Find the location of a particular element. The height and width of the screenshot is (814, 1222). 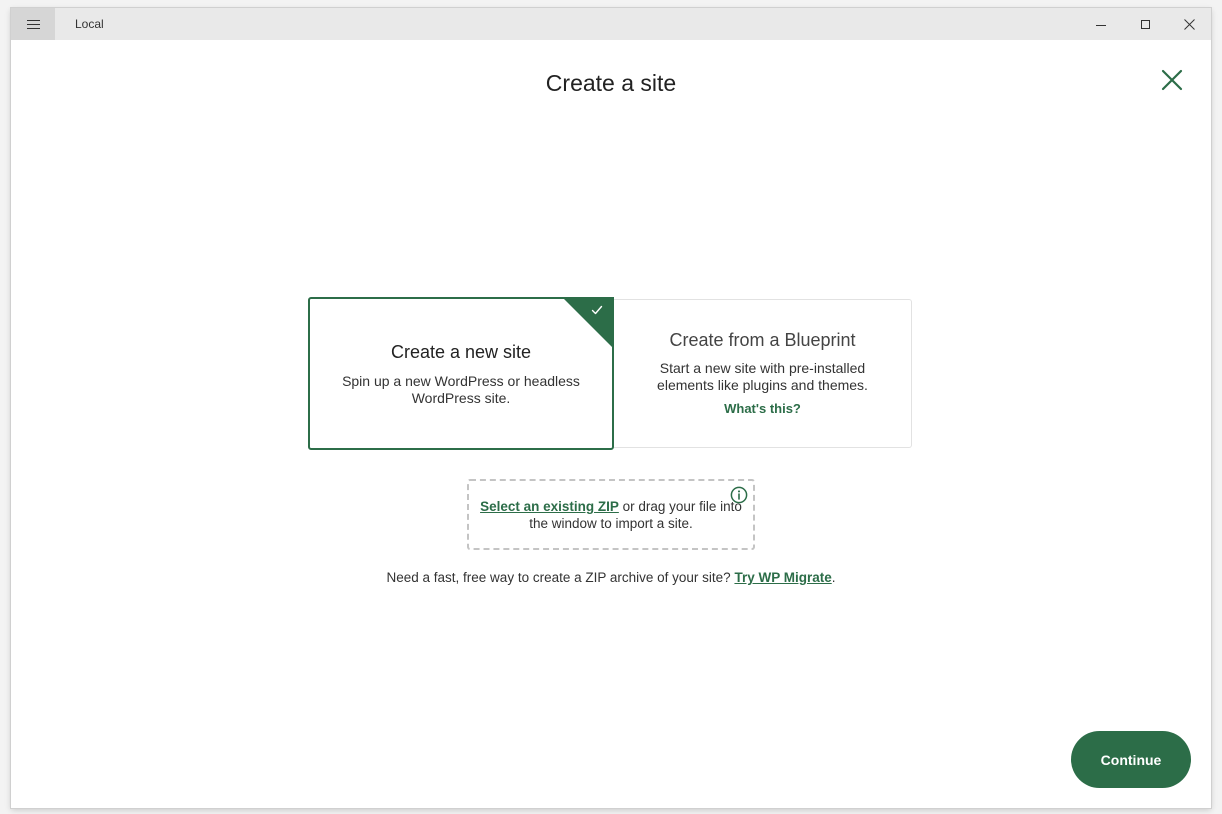

migrate-suffix: . is located at coordinates (833, 577).